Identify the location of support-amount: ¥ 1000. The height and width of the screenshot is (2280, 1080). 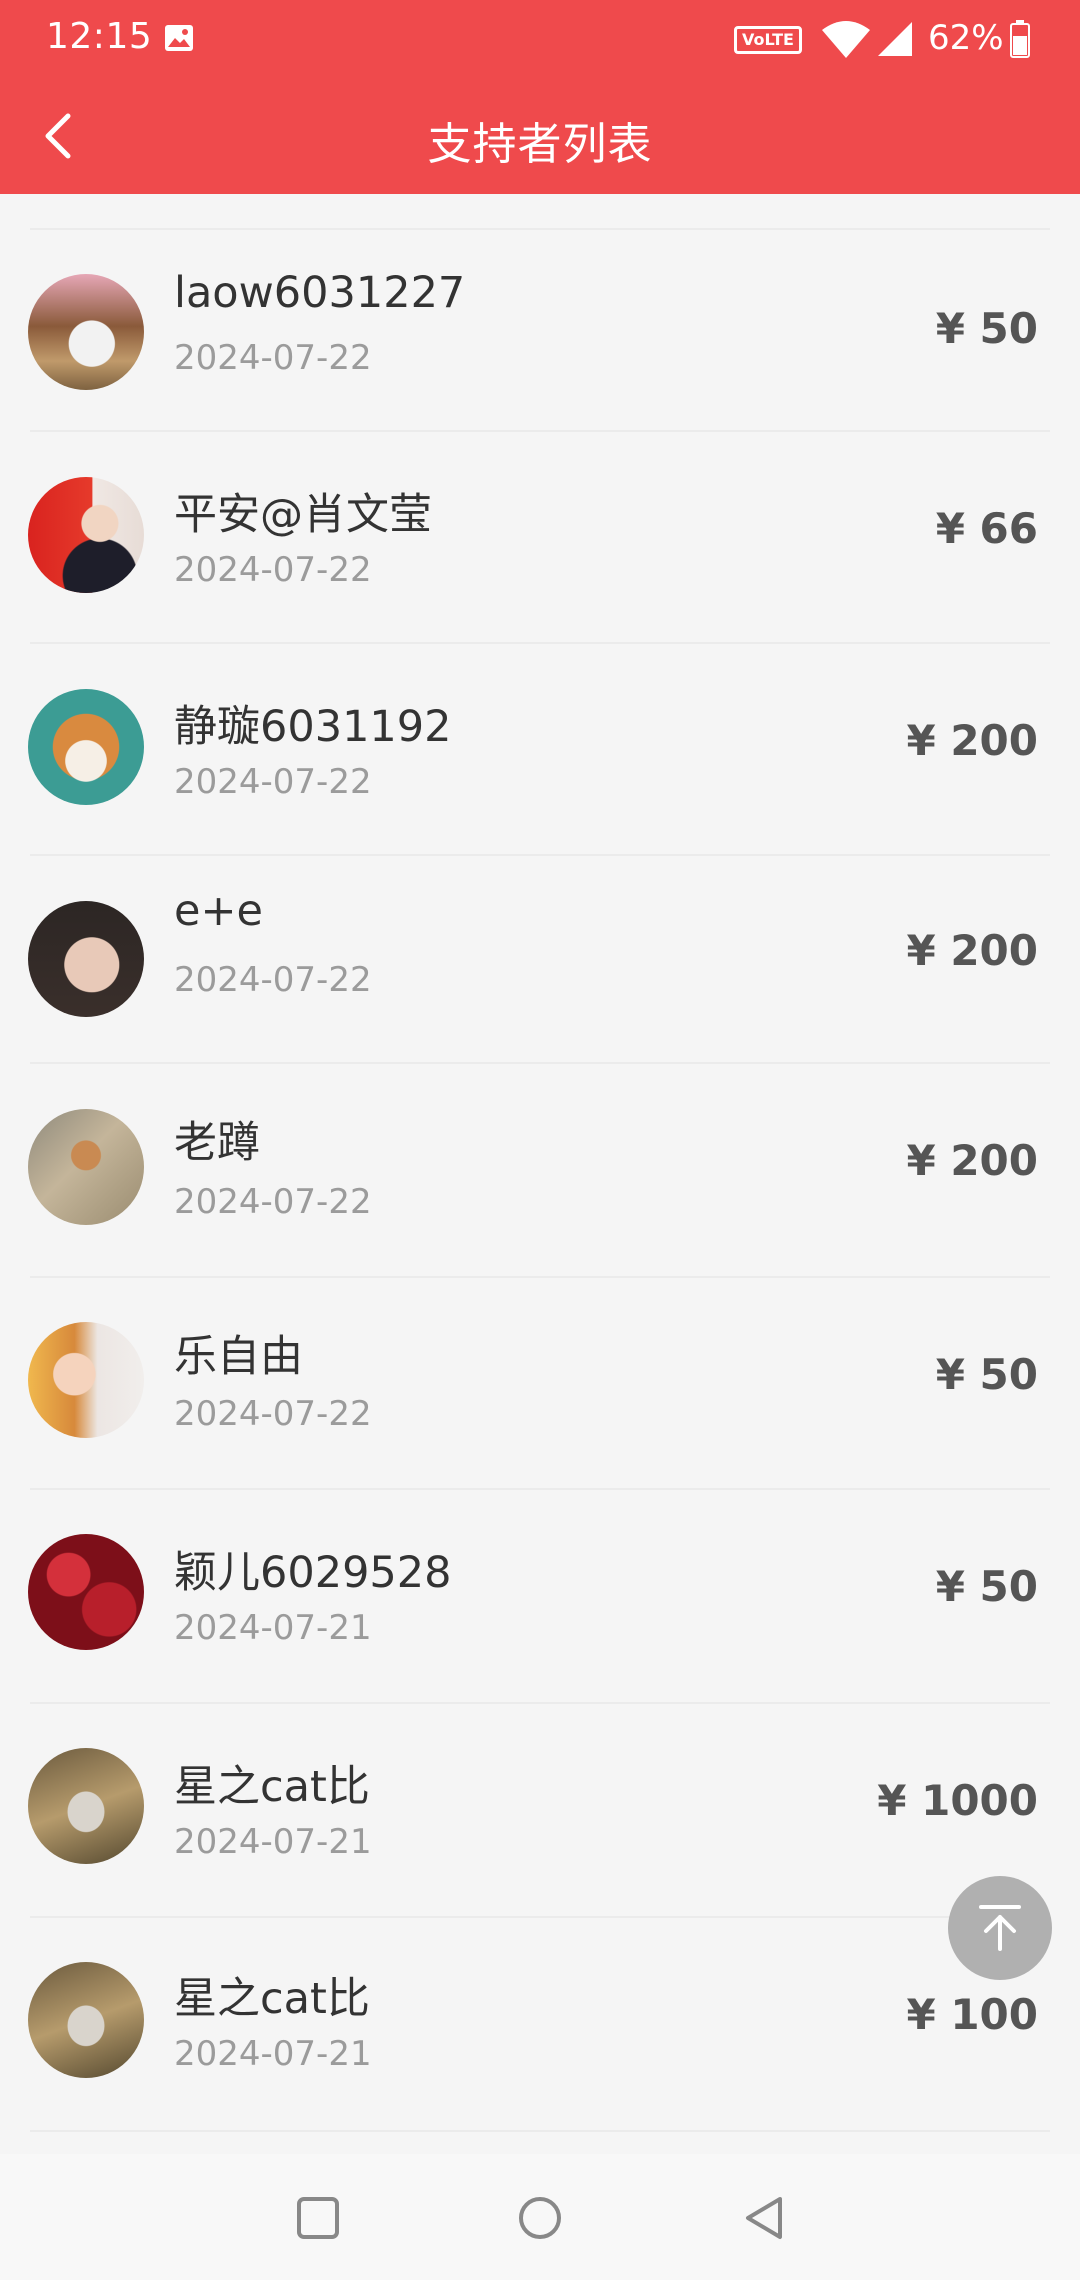
(957, 1800).